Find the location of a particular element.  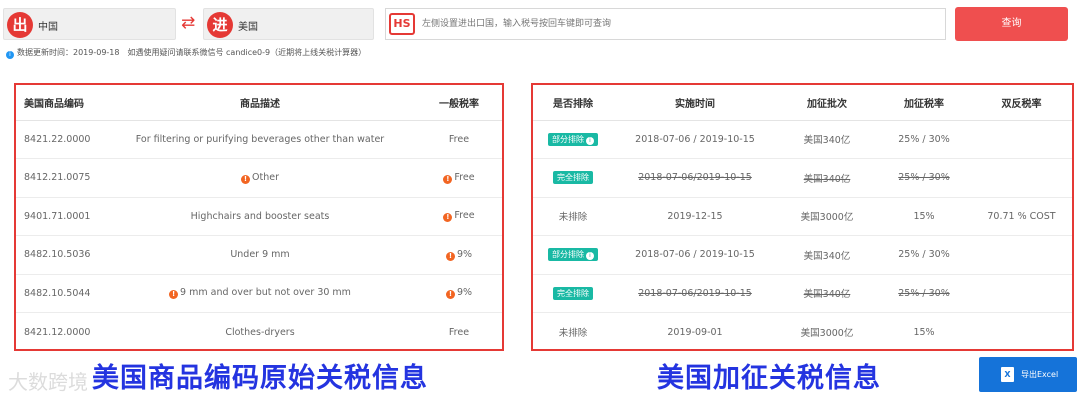

effective-time: 2018-07-06 / 2019-10-15 is located at coordinates (695, 139).